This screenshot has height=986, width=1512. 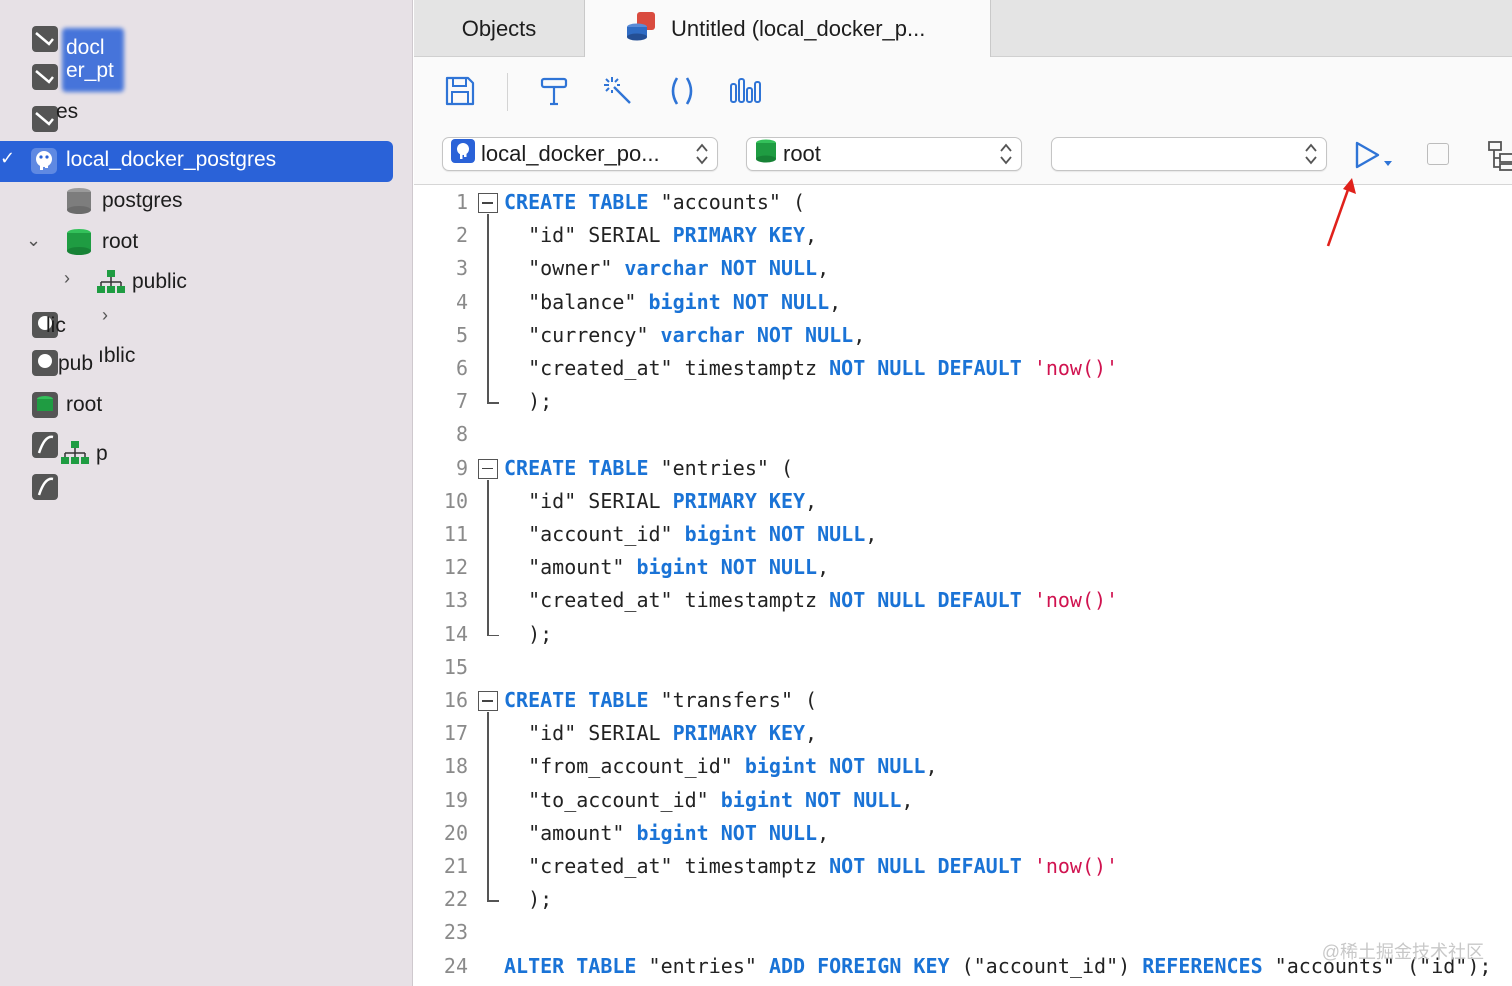 What do you see at coordinates (117, 355) in the screenshot?
I see `ghost-label: ıblic` at bounding box center [117, 355].